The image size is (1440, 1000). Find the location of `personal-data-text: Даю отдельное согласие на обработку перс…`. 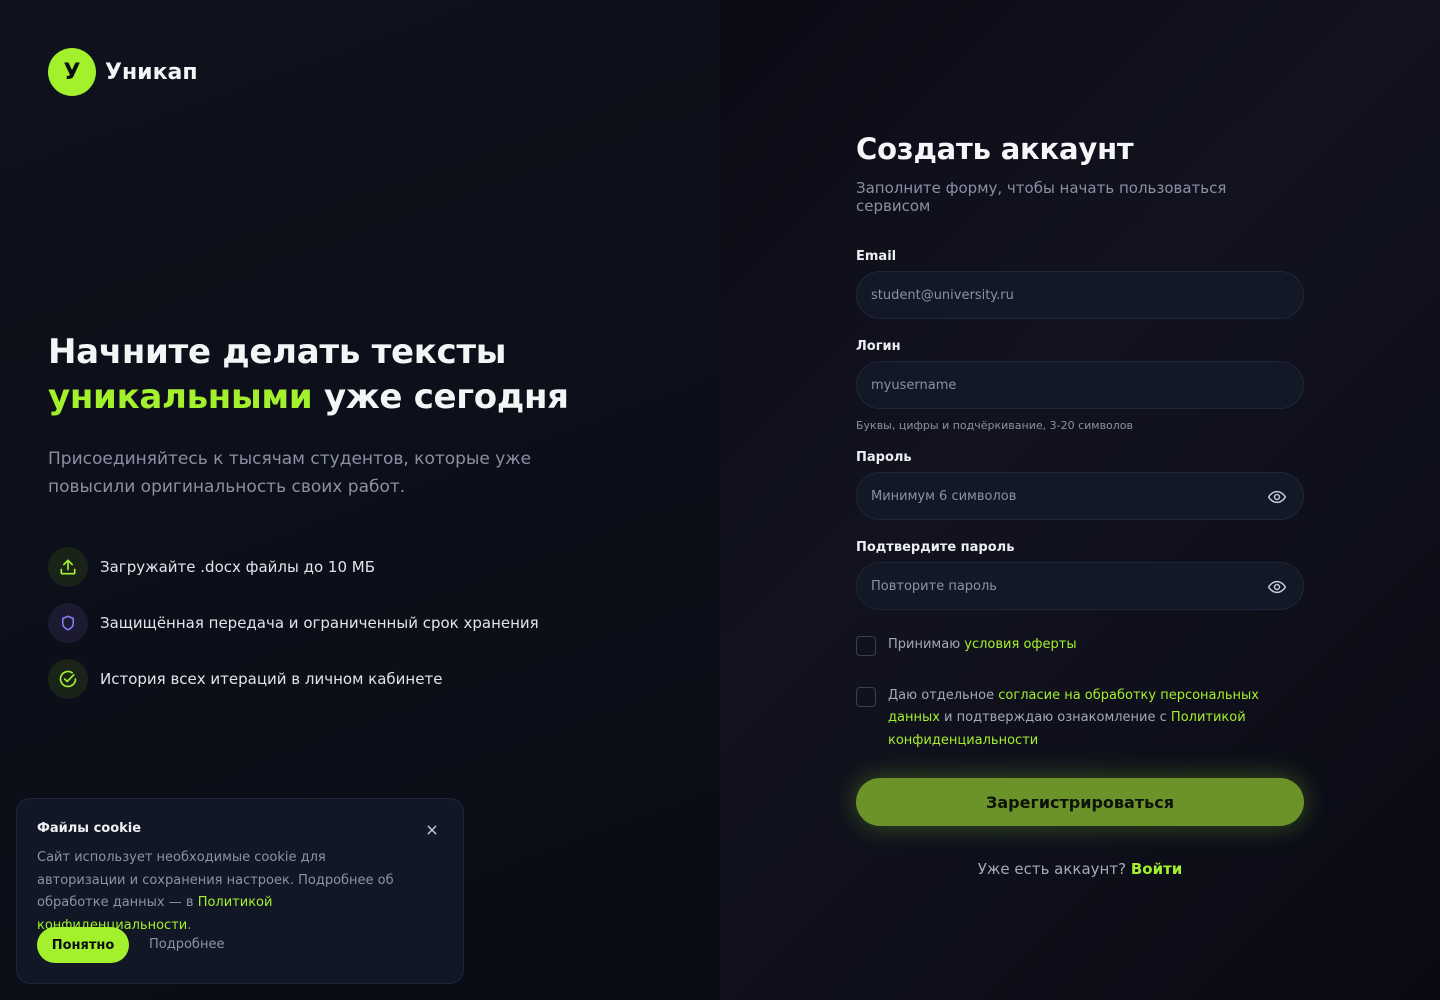

personal-data-text: Даю отдельное согласие на обработку перс… is located at coordinates (1078, 719).